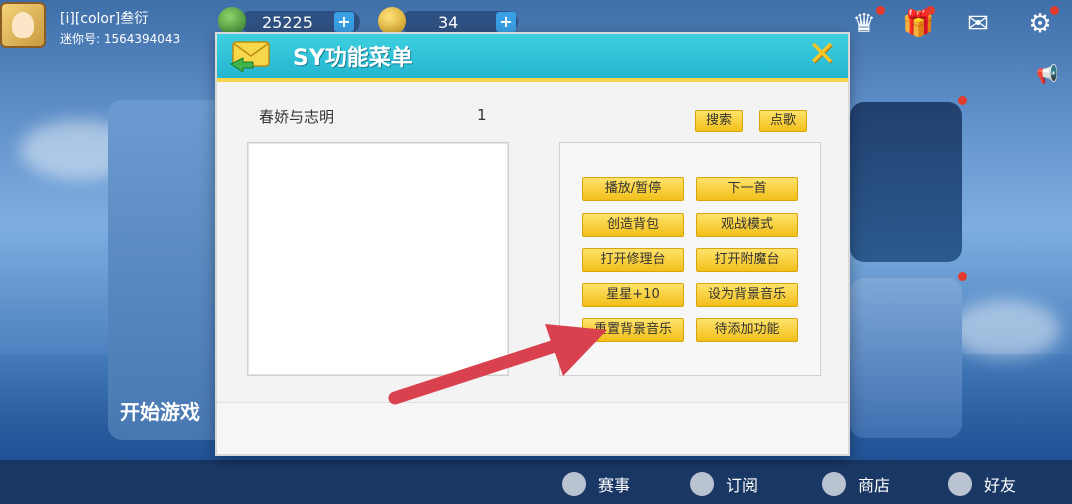  Describe the element at coordinates (747, 225) in the screenshot. I see `spectate-mode-button: 观战模式` at that location.